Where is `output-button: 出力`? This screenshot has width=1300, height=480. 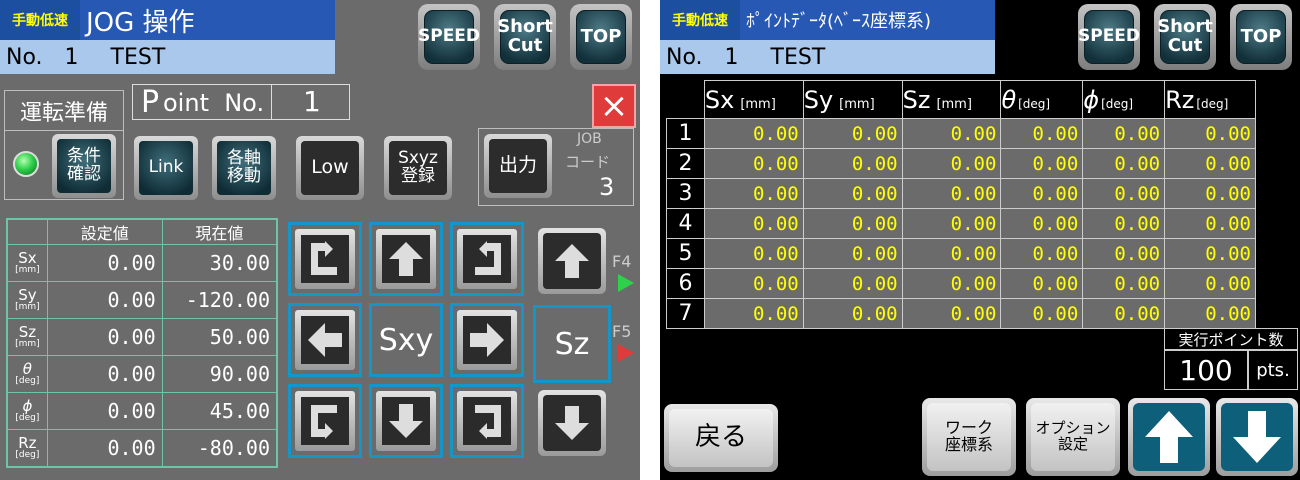 output-button: 出力 is located at coordinates (518, 166).